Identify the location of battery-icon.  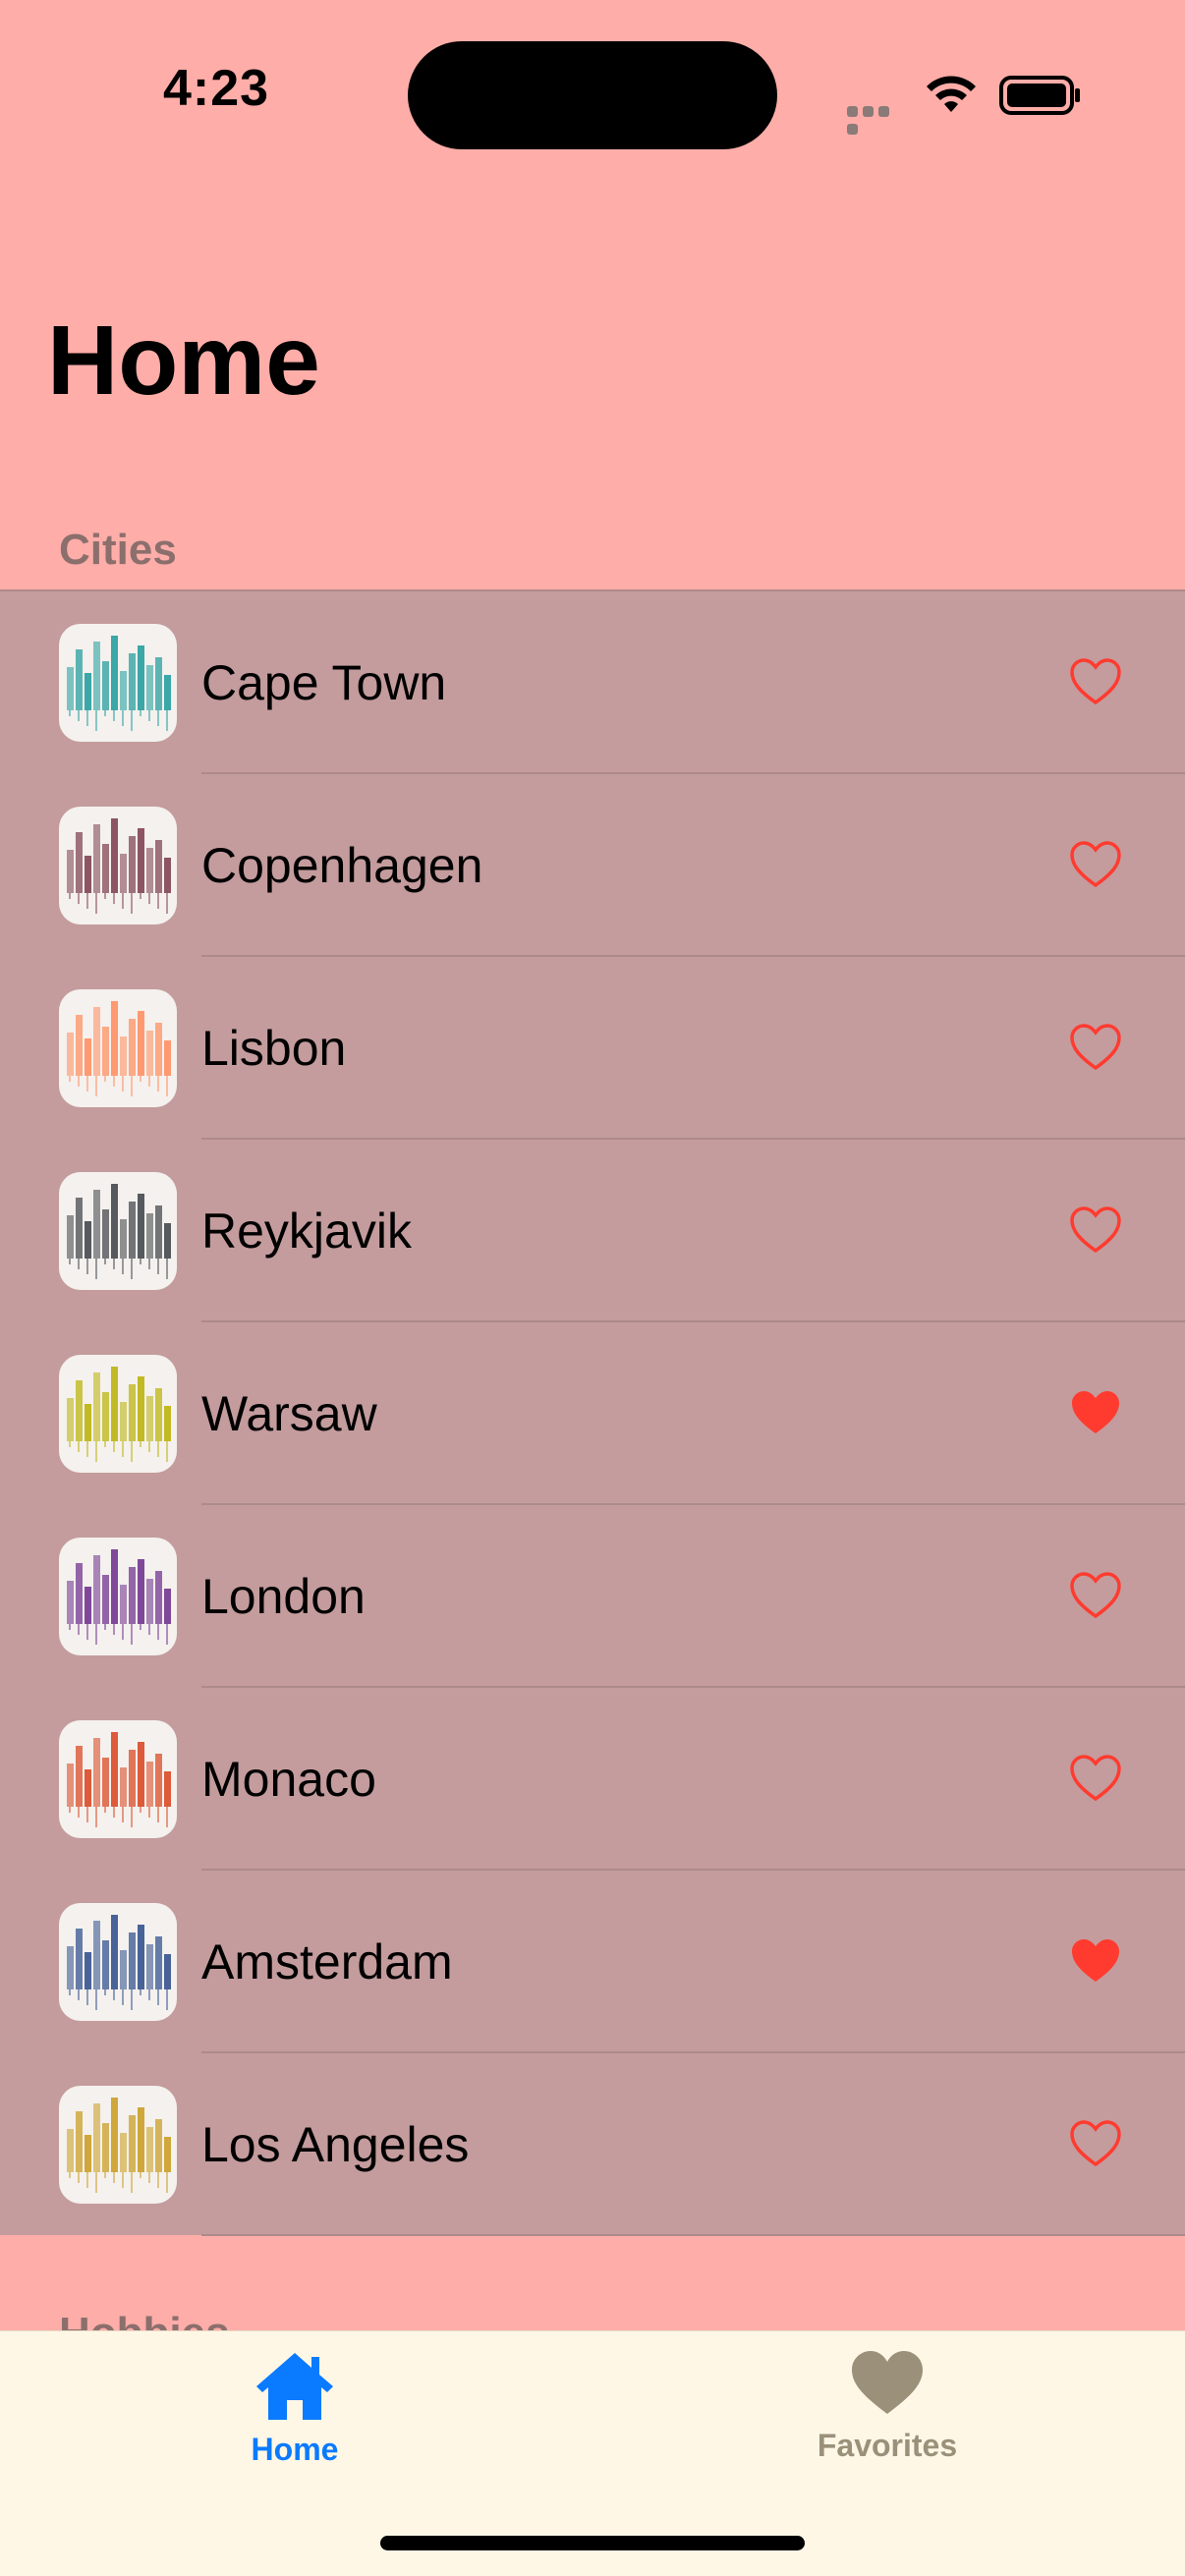
(1040, 95).